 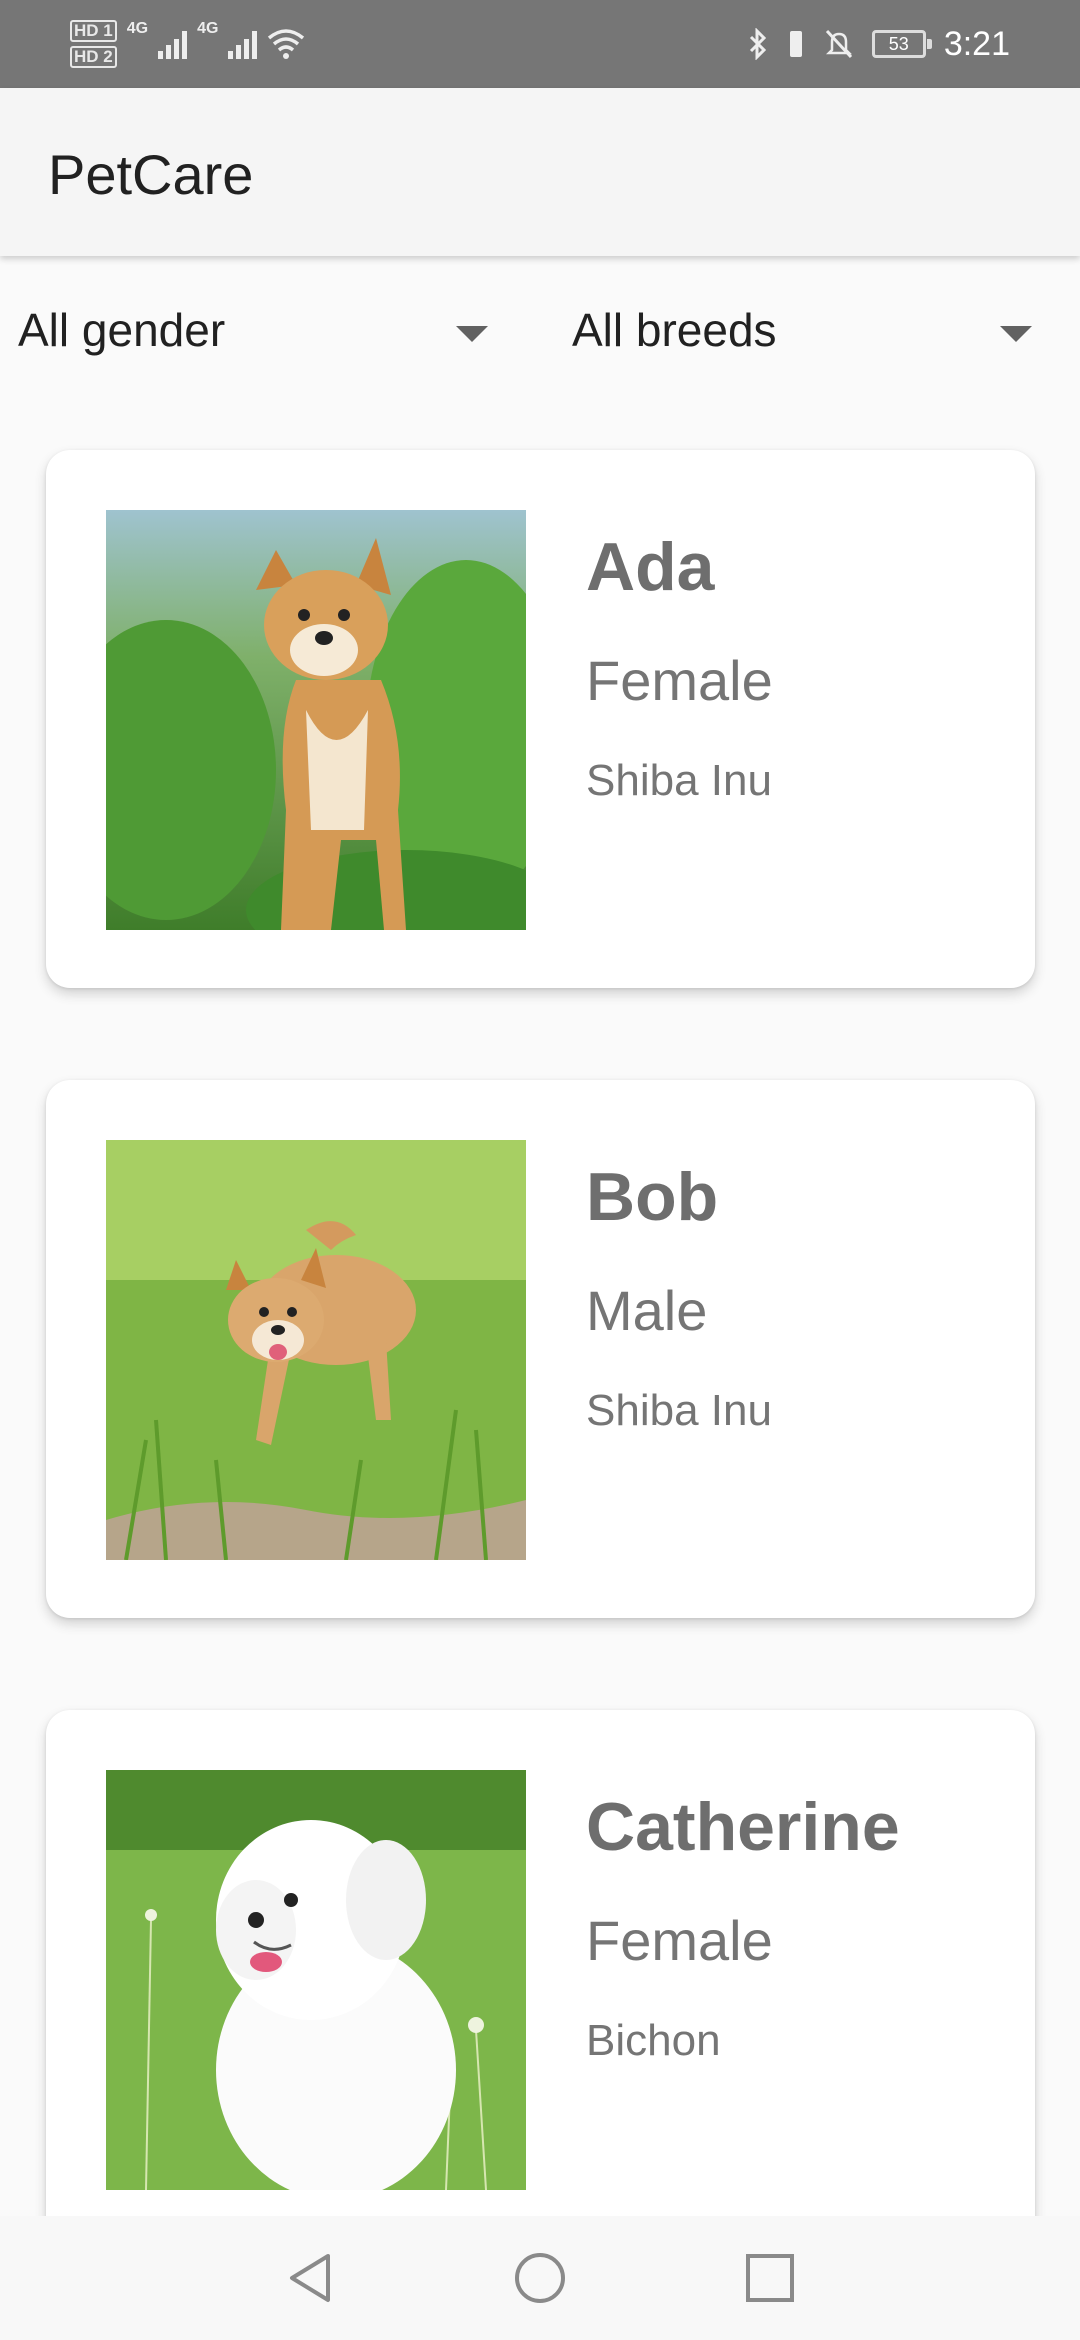 What do you see at coordinates (650, 567) in the screenshot?
I see `pet-name: Ada` at bounding box center [650, 567].